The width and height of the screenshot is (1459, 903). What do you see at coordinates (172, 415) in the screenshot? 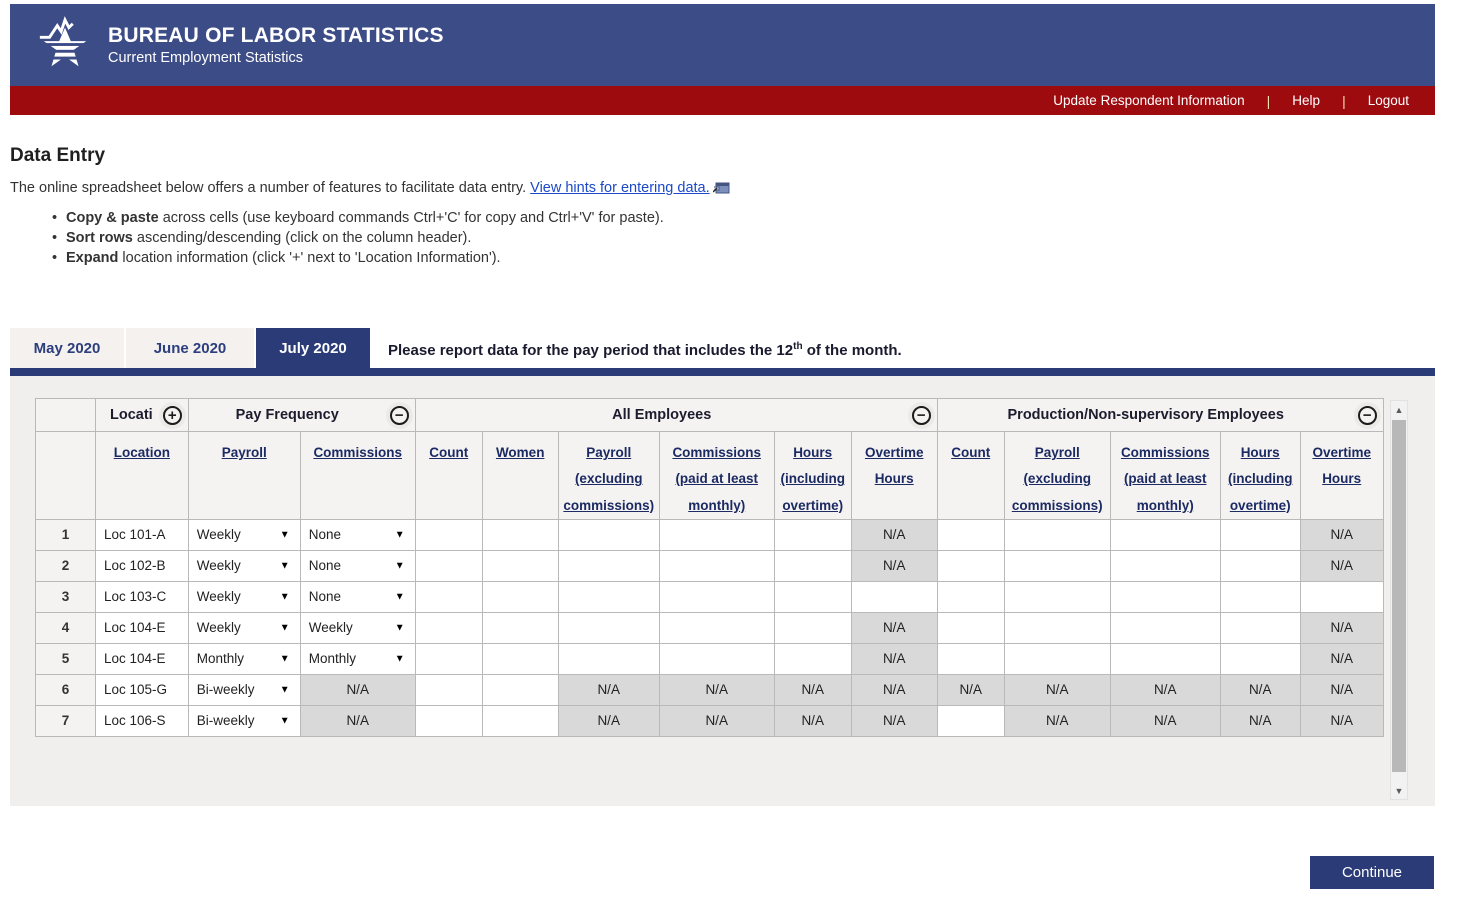
I see `expand-icon: +` at bounding box center [172, 415].